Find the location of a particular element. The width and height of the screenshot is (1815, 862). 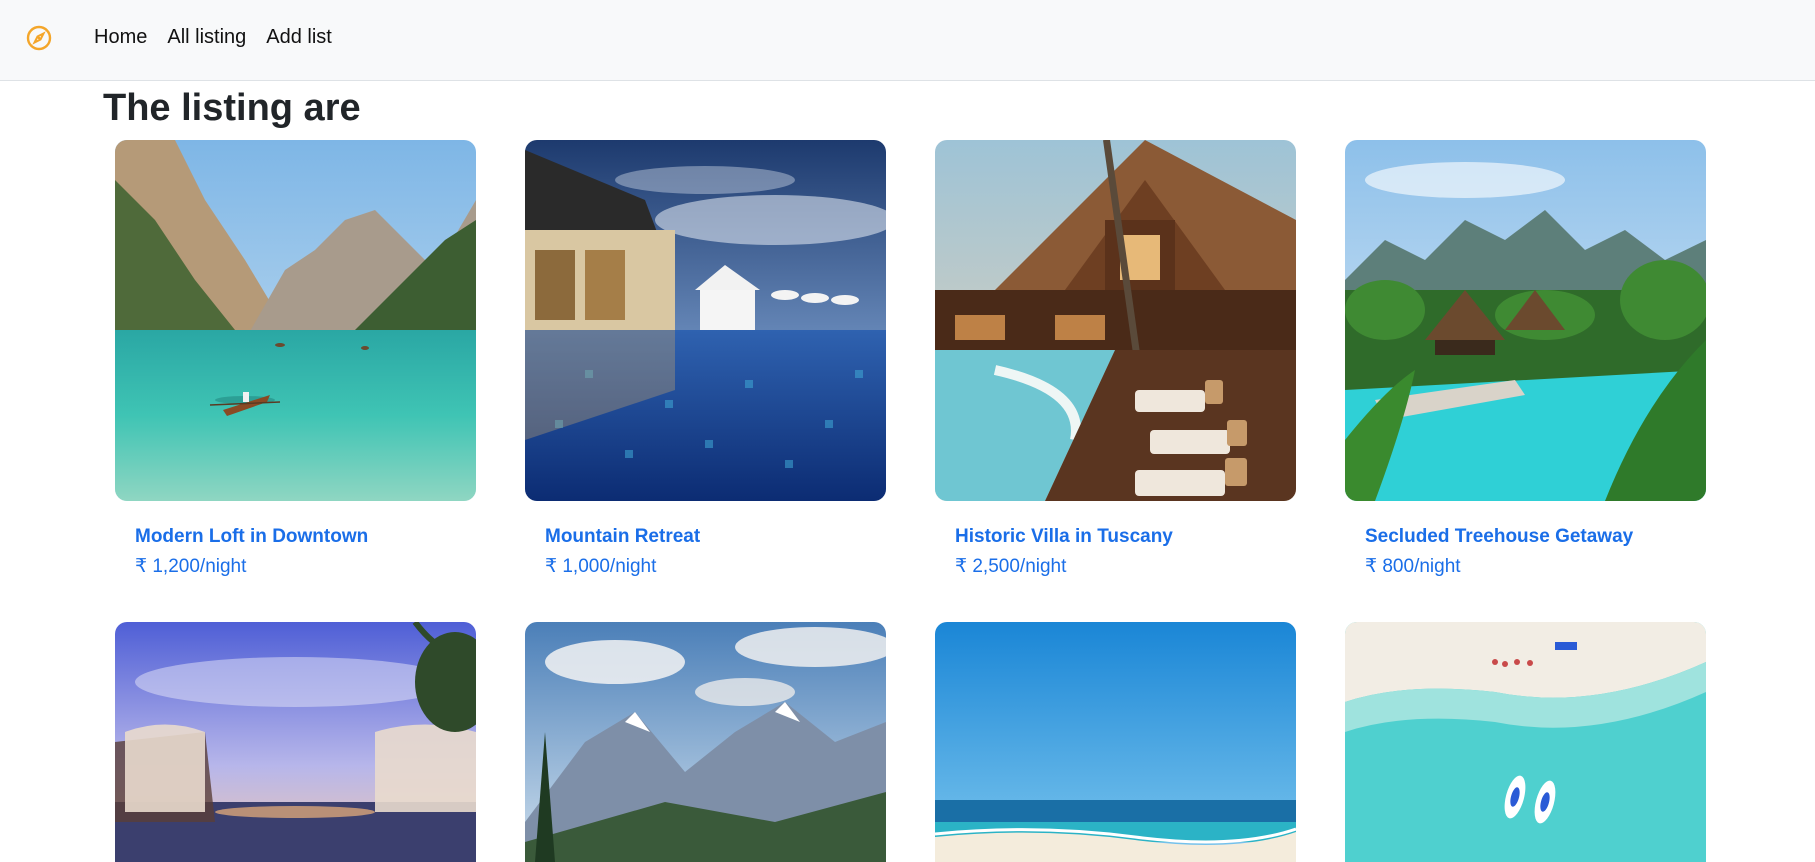

listing-image-resort-pool is located at coordinates (705, 320).